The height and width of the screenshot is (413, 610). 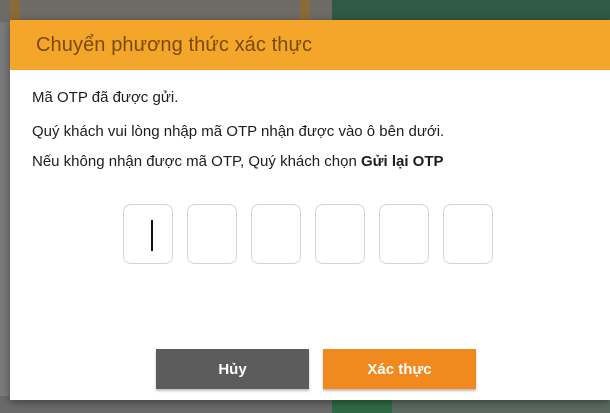 What do you see at coordinates (402, 161) in the screenshot?
I see `resend-otp-link: Gửi lại OTP` at bounding box center [402, 161].